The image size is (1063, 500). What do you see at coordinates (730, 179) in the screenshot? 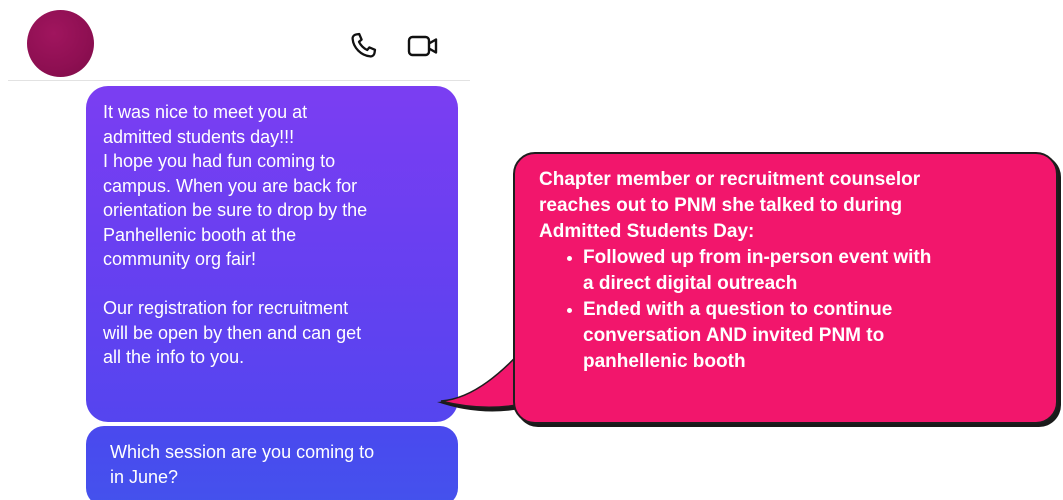
I see `callout-text: Chapter member or recruitment counselor` at bounding box center [730, 179].